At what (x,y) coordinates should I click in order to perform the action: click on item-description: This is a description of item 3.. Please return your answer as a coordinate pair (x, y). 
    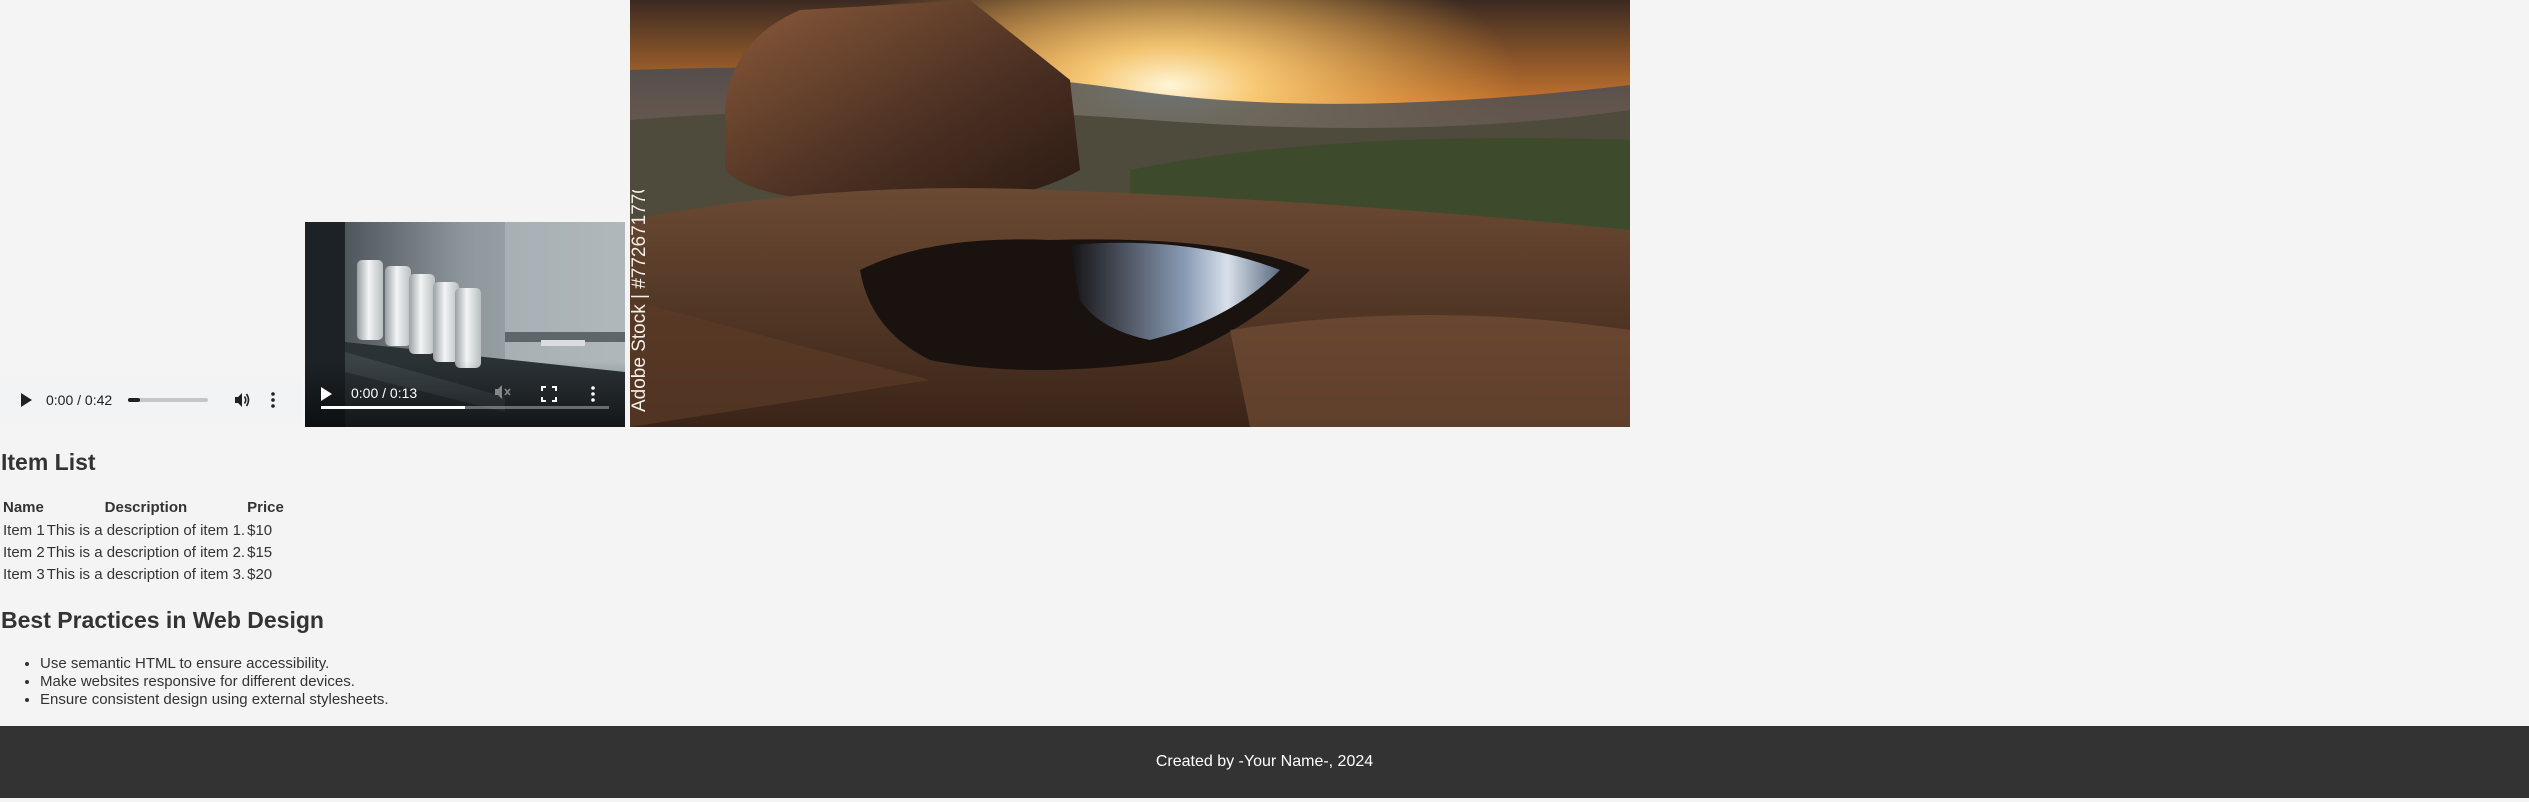
    Looking at the image, I should click on (146, 574).